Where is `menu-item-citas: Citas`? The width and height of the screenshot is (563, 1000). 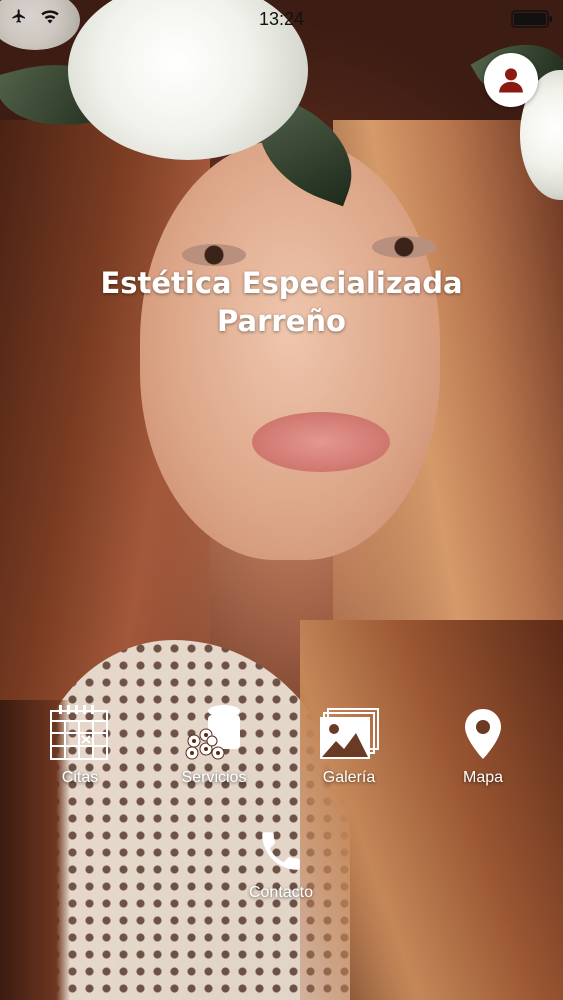
menu-item-citas: Citas is located at coordinates (80, 742).